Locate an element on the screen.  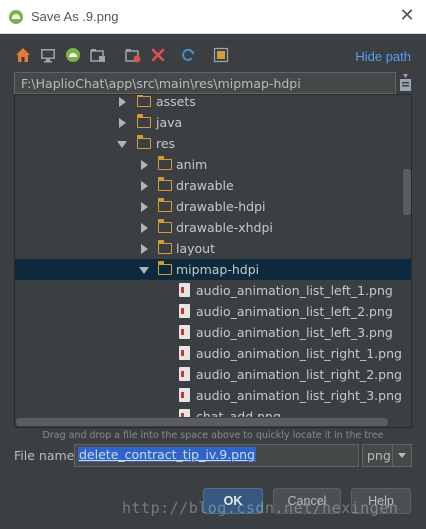
tree-row-label: assets is located at coordinates (176, 101).